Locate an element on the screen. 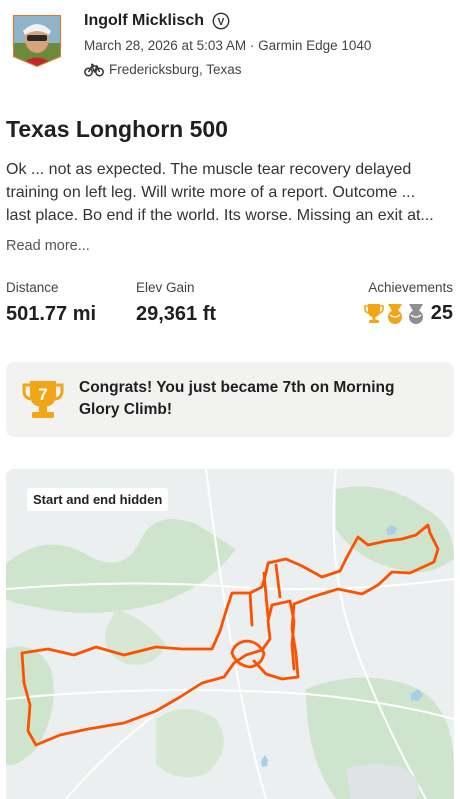 Image resolution: width=460 pixels, height=799 pixels. elevation-value: 29,361 ft is located at coordinates (176, 314).